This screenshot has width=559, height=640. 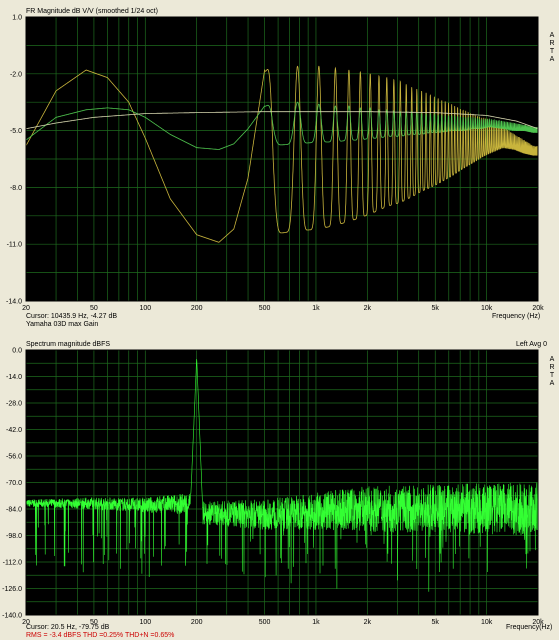 I want to click on spectrum-x-tick-label: 5k, so click(x=436, y=622).